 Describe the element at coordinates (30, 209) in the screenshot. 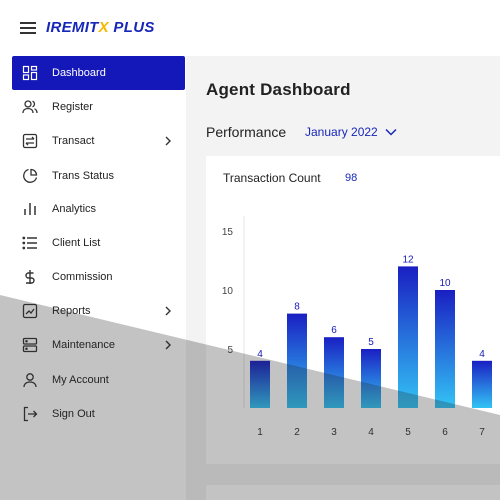

I see `bar-chart-icon` at that location.